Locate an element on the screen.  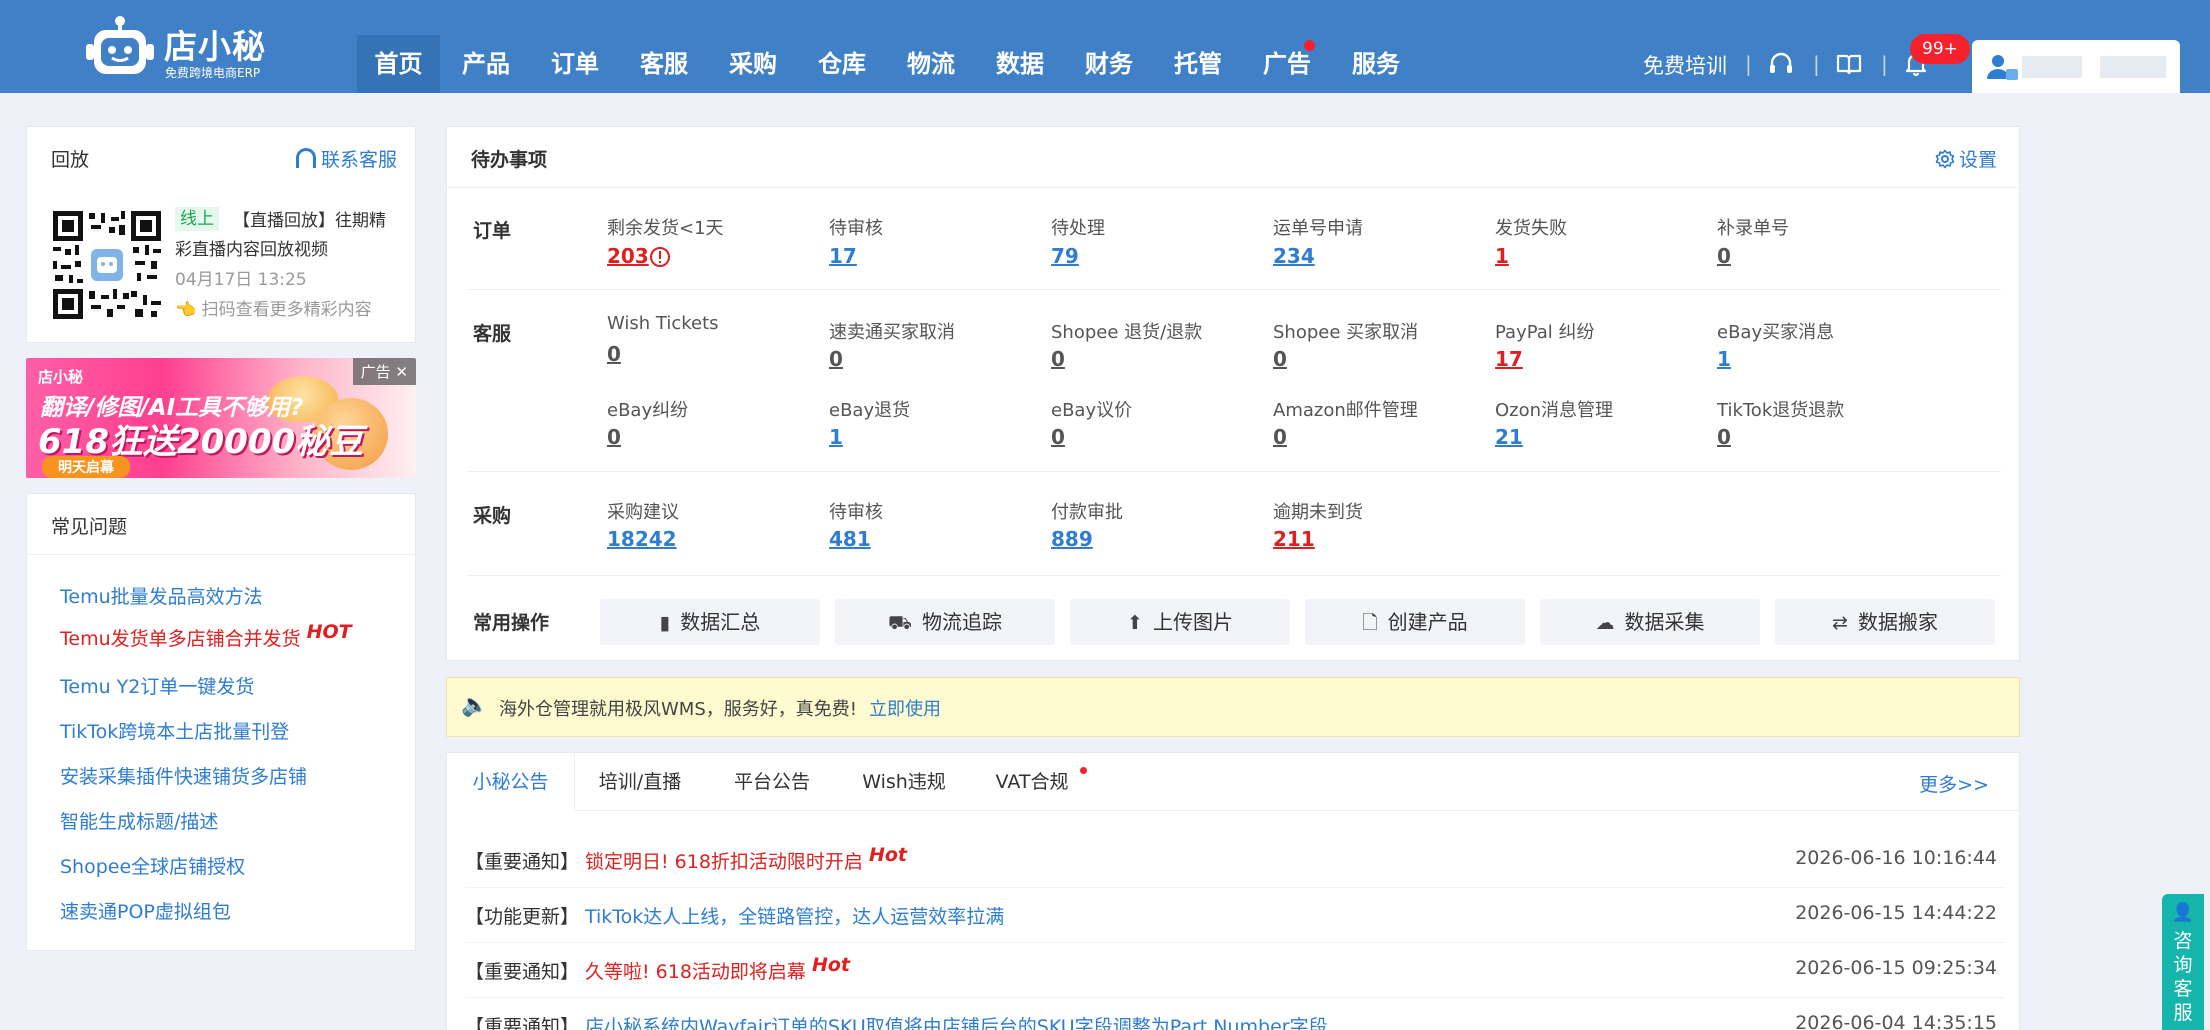
banner-cta-button: 明天启幕 is located at coordinates (86, 467).